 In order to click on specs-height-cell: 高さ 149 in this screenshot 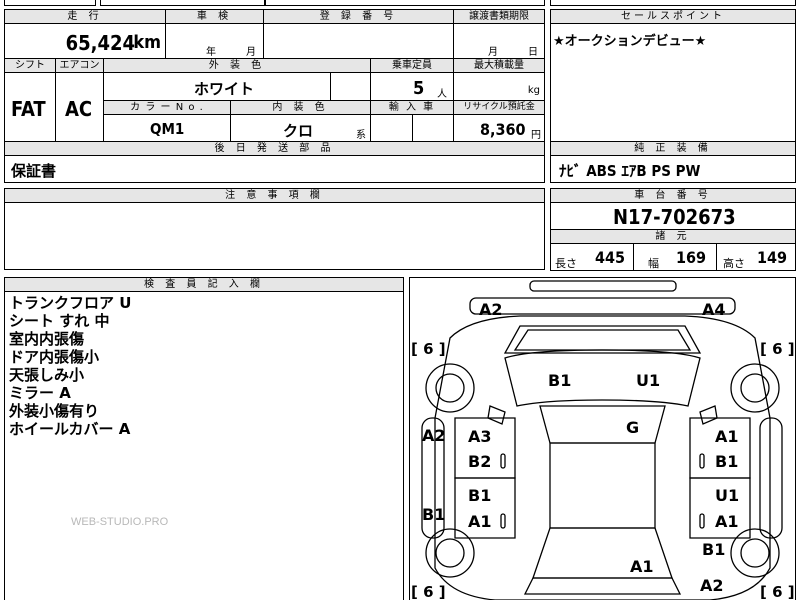, I will do `click(756, 257)`.